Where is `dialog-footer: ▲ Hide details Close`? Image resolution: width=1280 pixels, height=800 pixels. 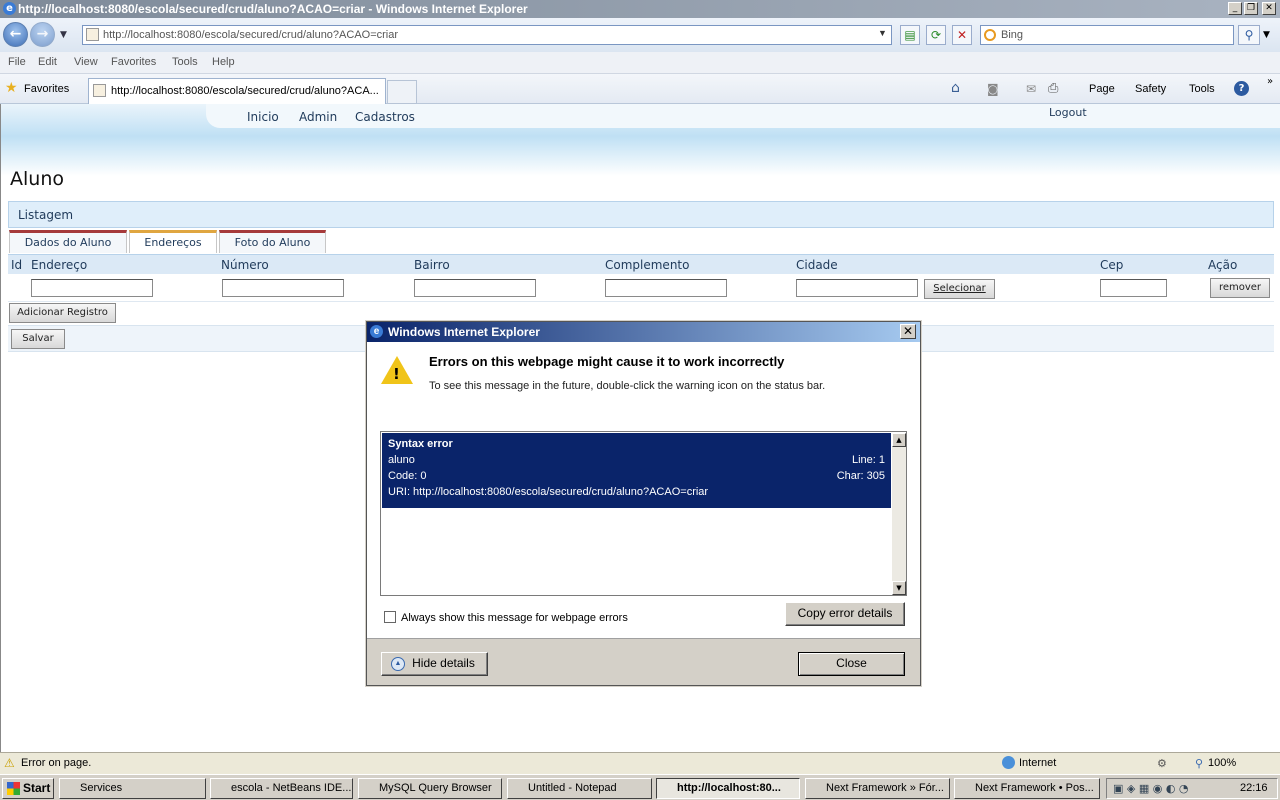 dialog-footer: ▲ Hide details Close is located at coordinates (643, 661).